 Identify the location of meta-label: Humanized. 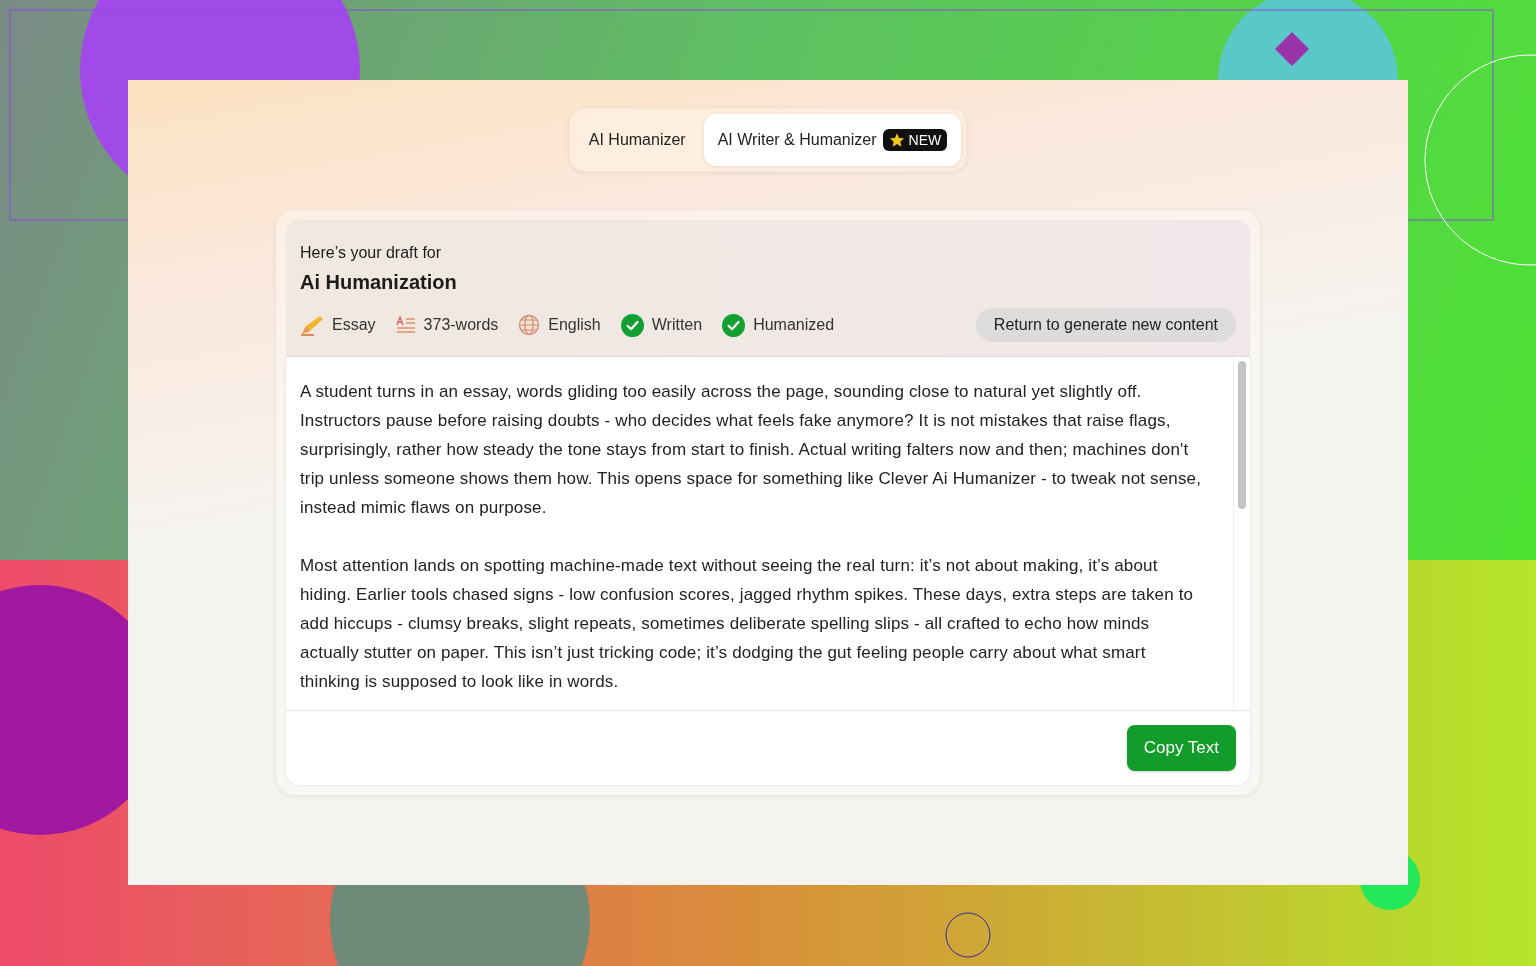
(794, 325).